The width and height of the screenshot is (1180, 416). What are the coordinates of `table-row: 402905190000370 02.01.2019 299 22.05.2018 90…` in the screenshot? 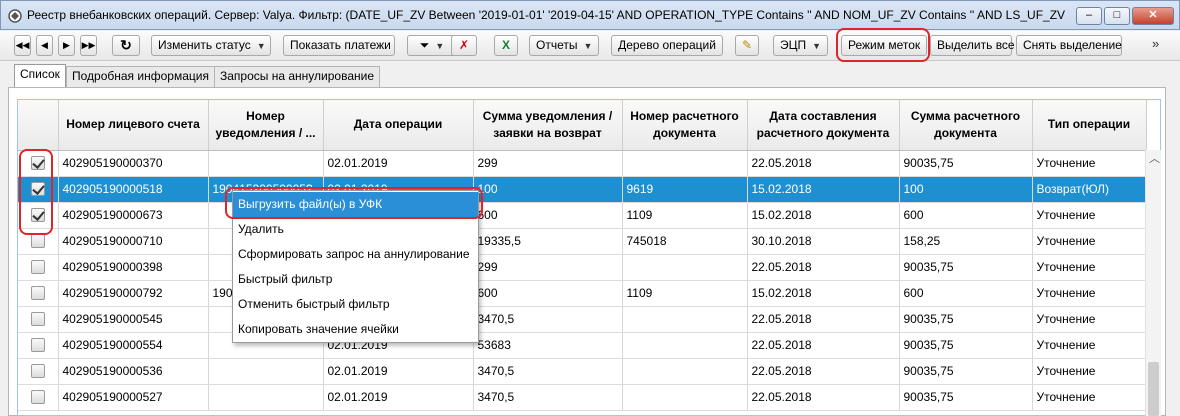 It's located at (582, 163).